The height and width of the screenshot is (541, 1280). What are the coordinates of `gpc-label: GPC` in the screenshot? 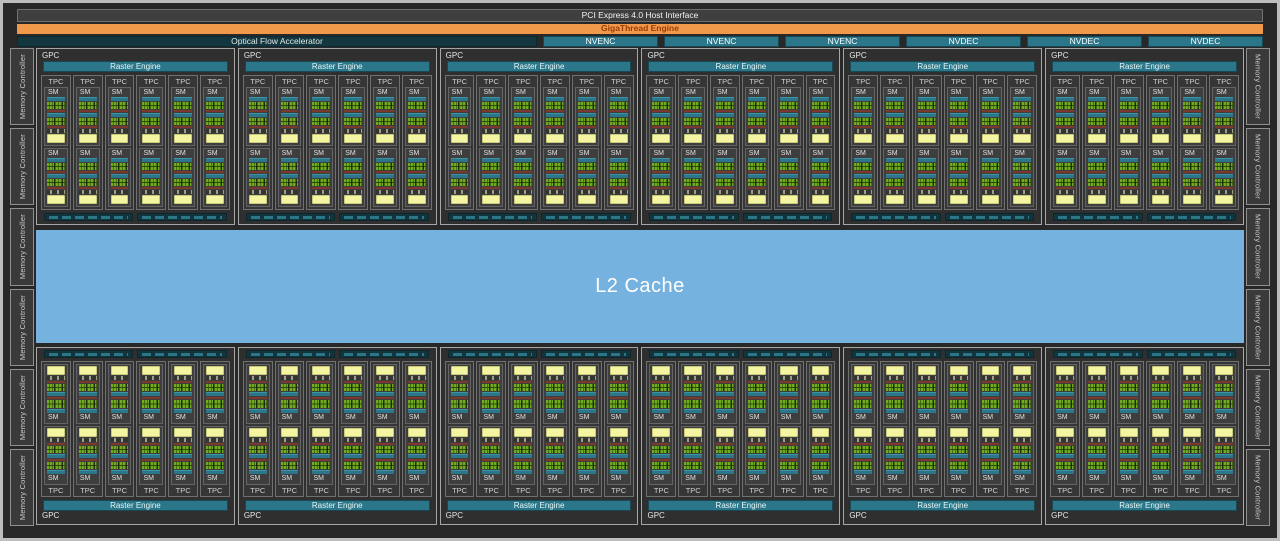 It's located at (454, 515).